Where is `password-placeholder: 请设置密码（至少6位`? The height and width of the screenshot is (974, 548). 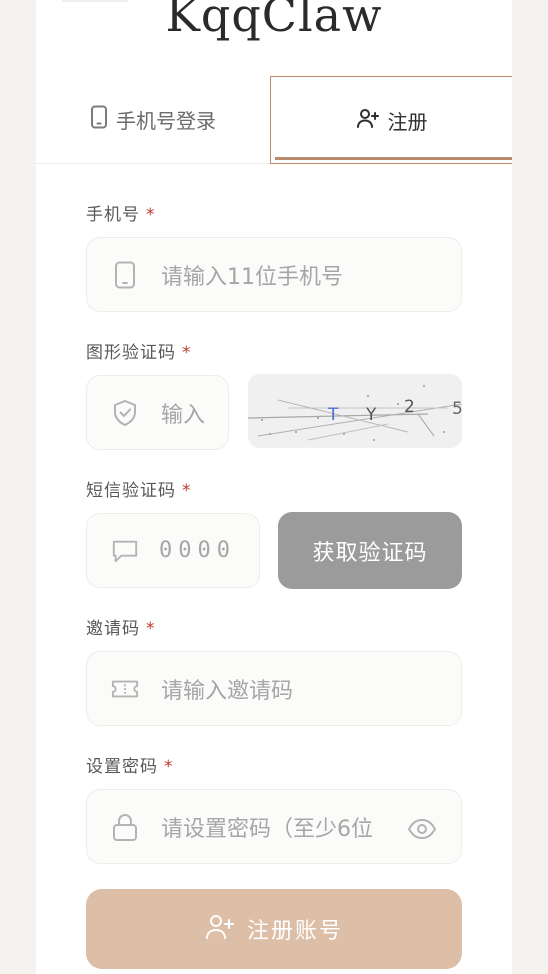 password-placeholder: 请设置密码（至少6位 is located at coordinates (267, 829).